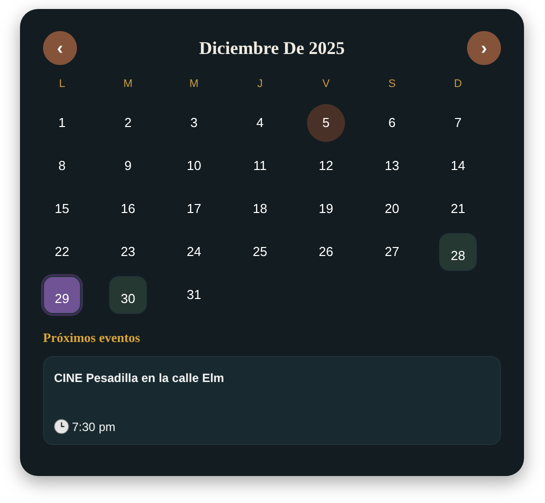 The height and width of the screenshot is (503, 545). What do you see at coordinates (326, 165) in the screenshot?
I see `calendar-day: 12` at bounding box center [326, 165].